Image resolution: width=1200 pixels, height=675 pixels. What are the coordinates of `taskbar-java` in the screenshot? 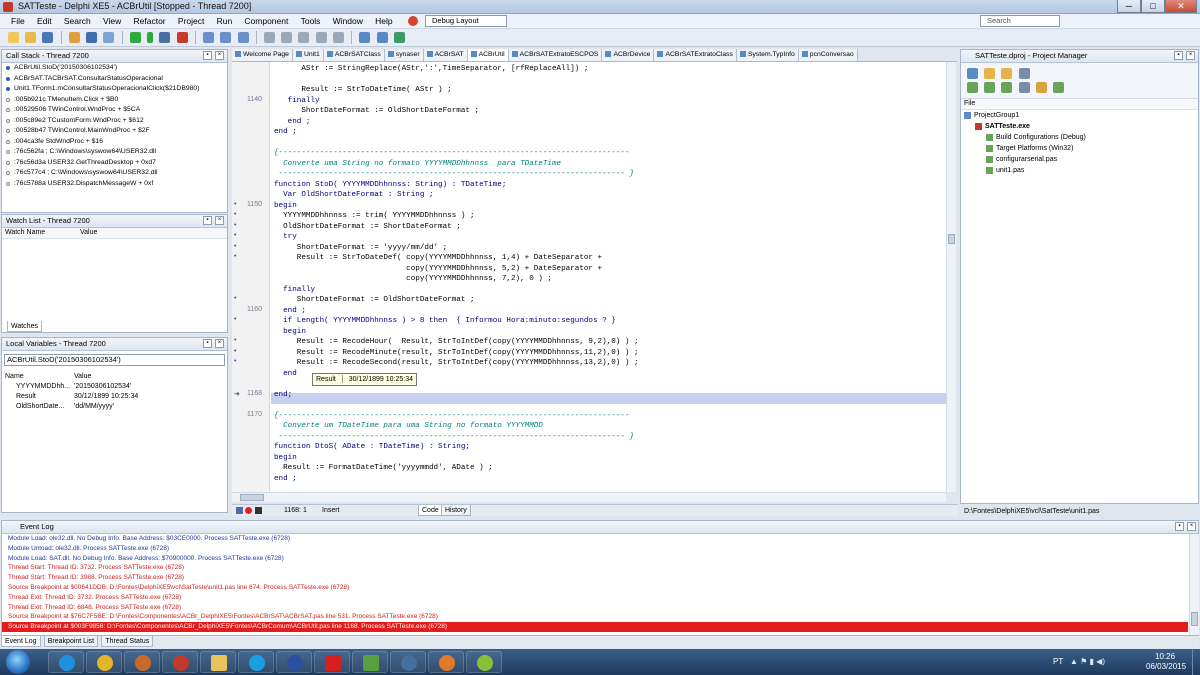 It's located at (446, 662).